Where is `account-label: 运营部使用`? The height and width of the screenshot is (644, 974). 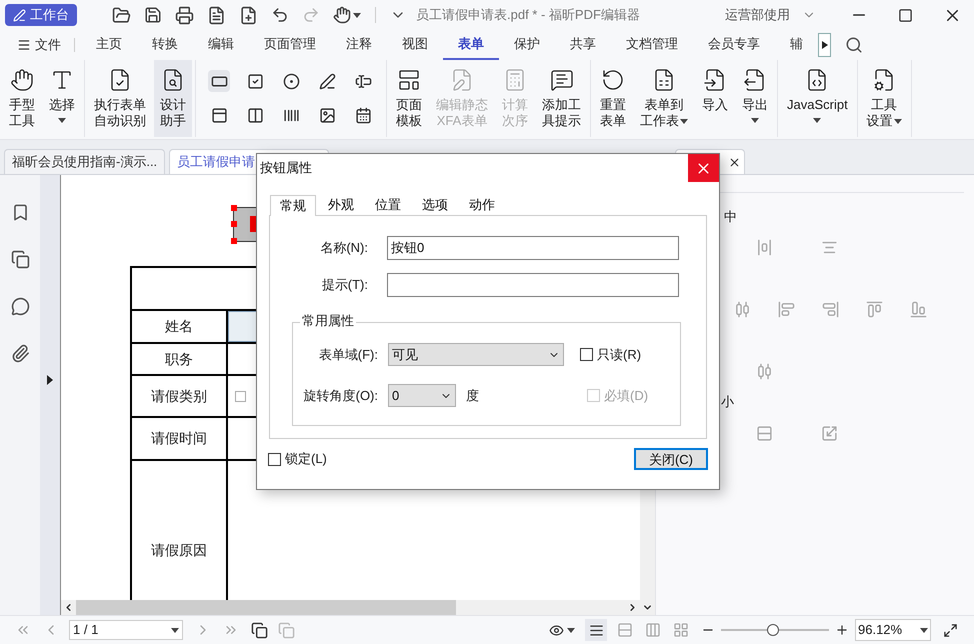
account-label: 运营部使用 is located at coordinates (757, 15).